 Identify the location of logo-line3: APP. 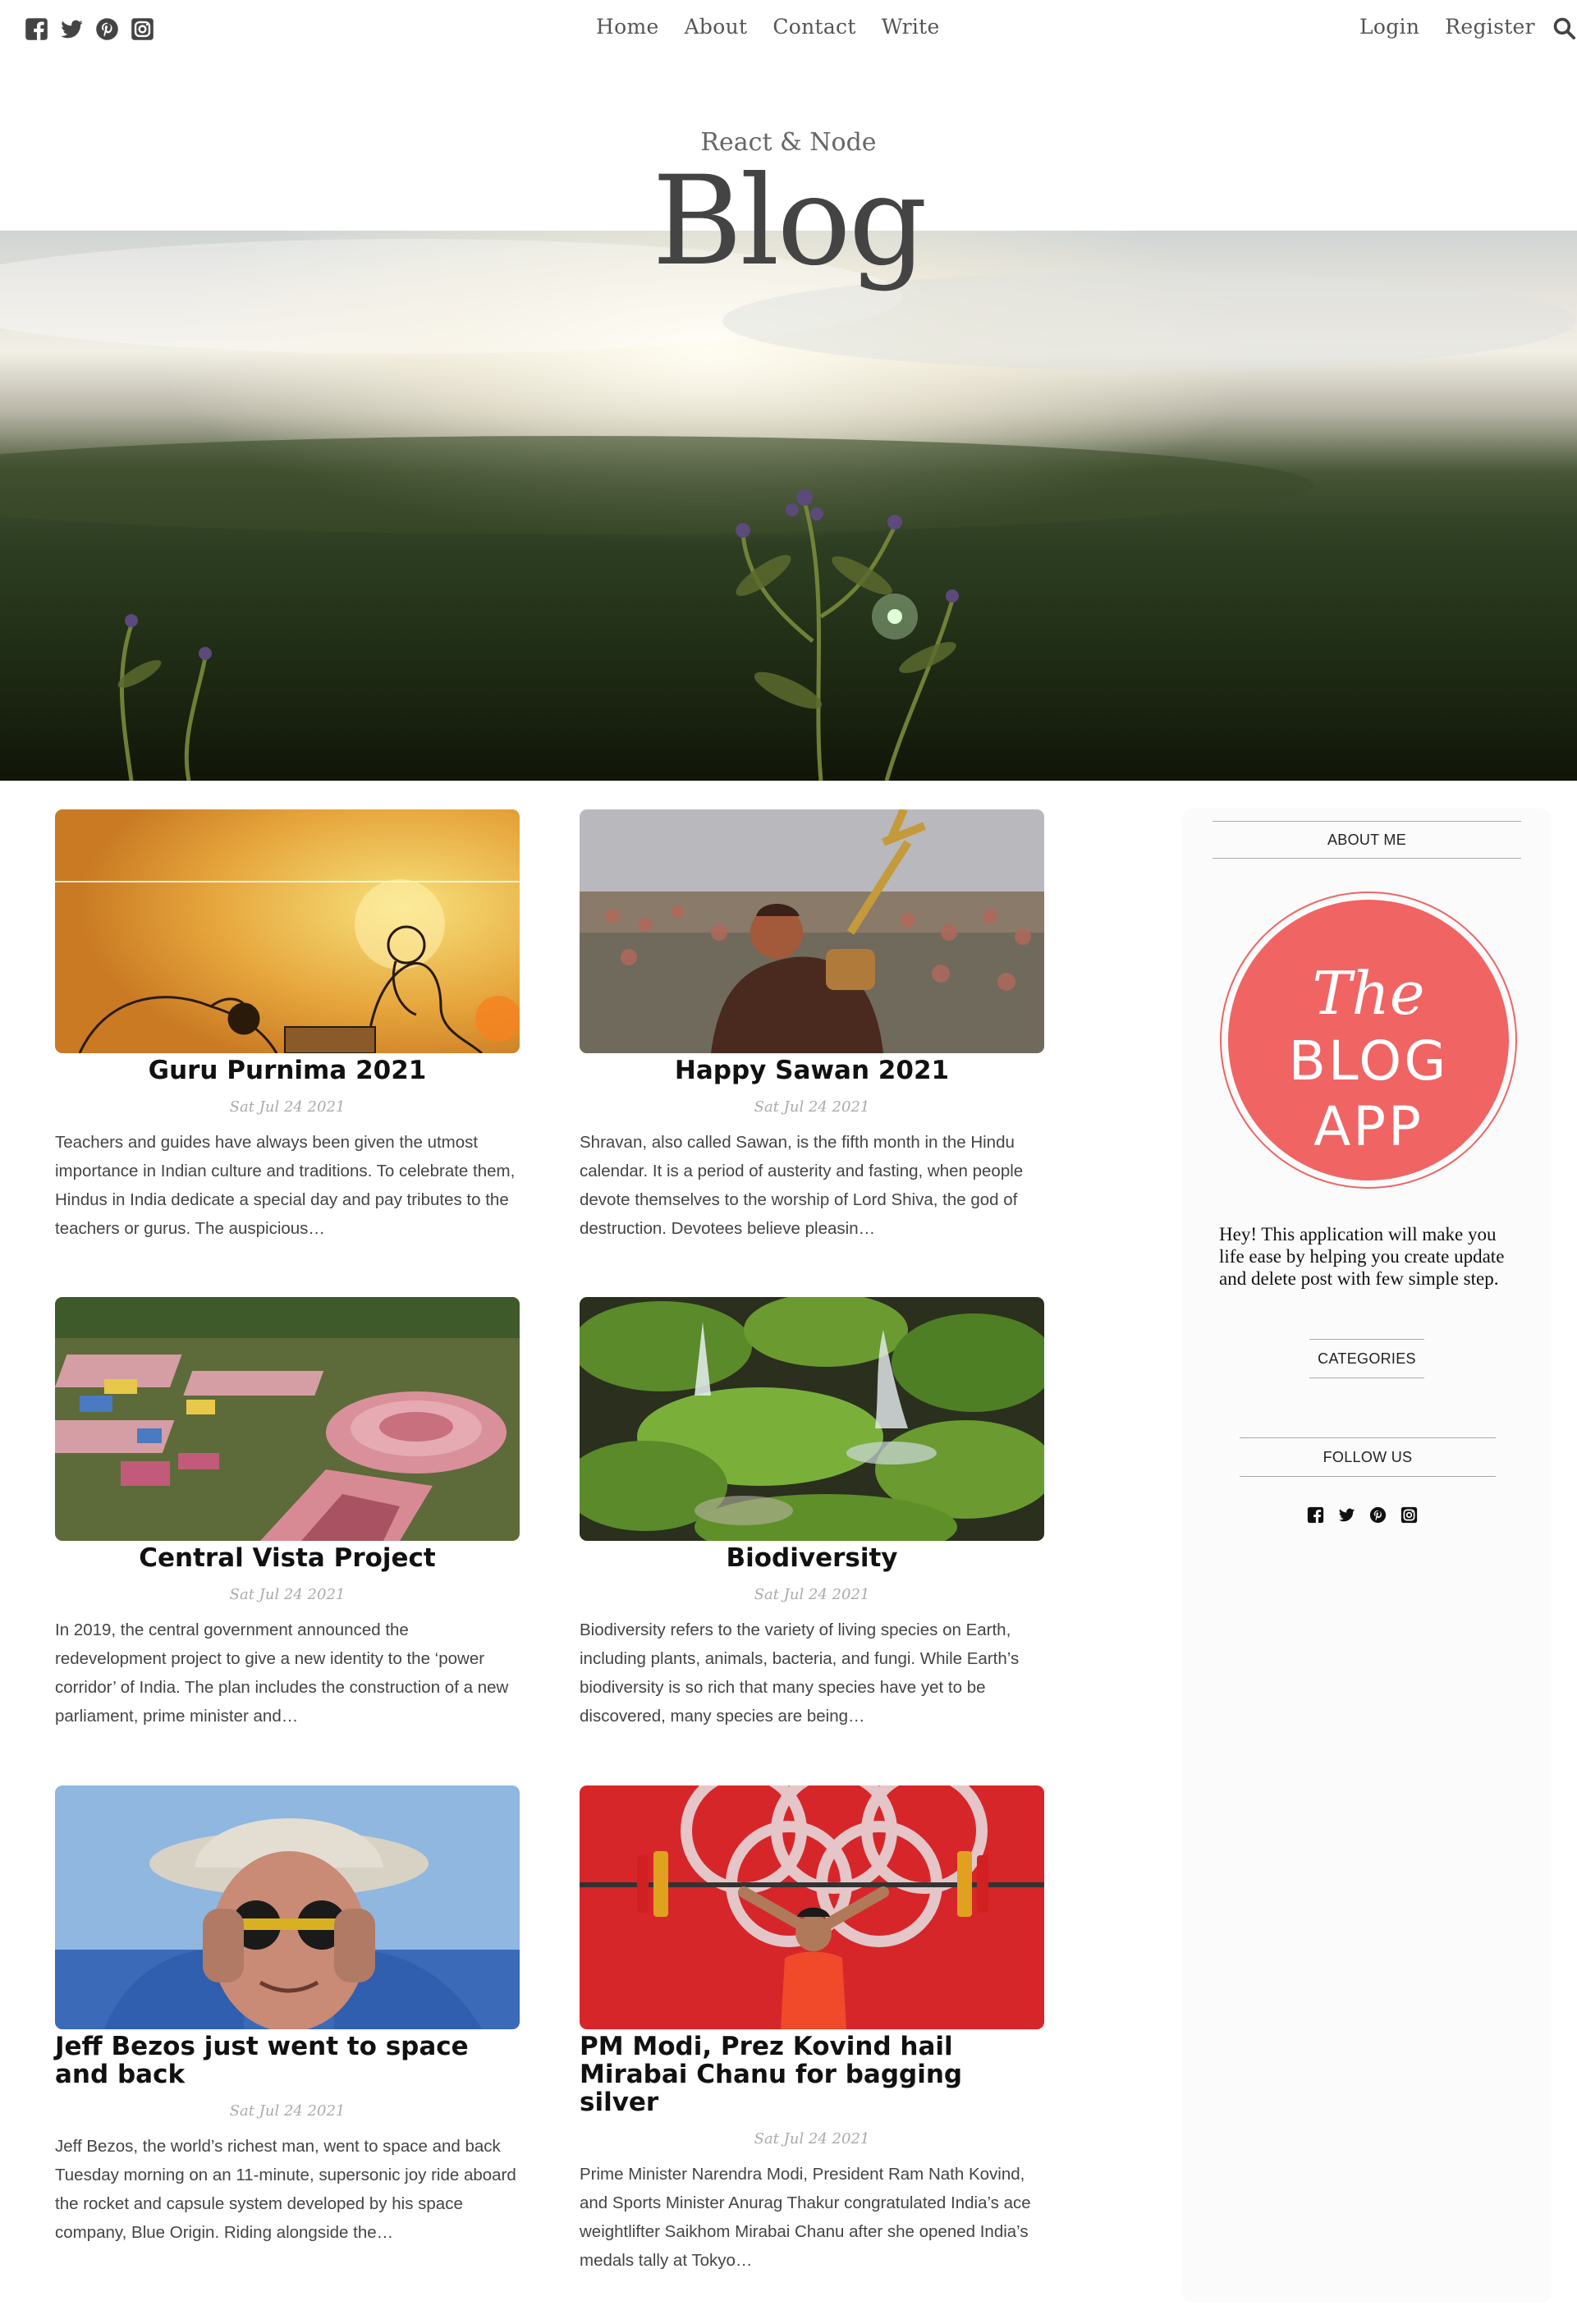
(1368, 1126).